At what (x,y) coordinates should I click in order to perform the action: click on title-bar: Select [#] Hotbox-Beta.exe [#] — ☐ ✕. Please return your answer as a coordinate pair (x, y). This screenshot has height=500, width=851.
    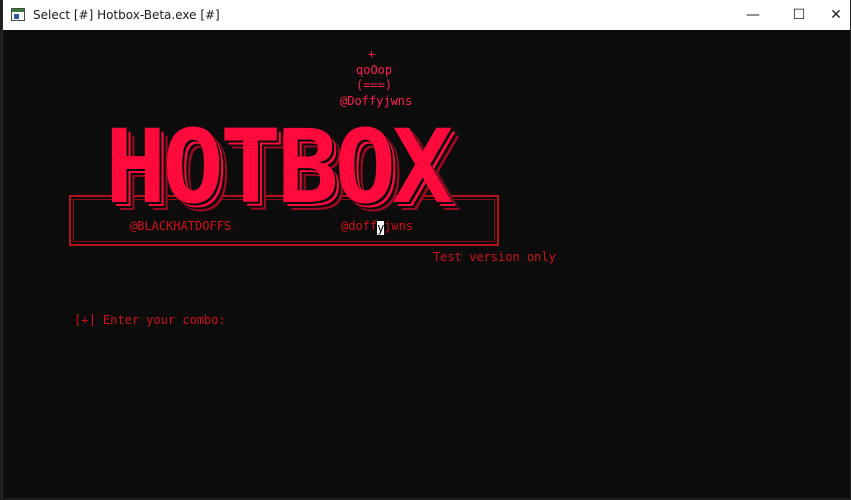
    Looking at the image, I should click on (426, 15).